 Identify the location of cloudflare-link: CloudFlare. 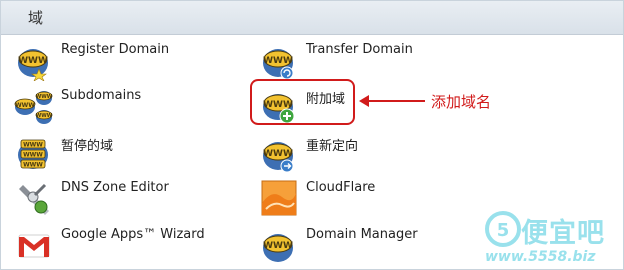
(370, 199).